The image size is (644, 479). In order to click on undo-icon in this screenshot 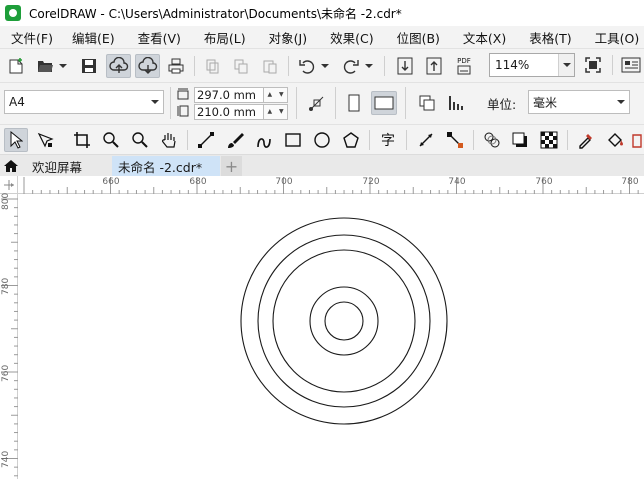, I will do `click(307, 66)`.